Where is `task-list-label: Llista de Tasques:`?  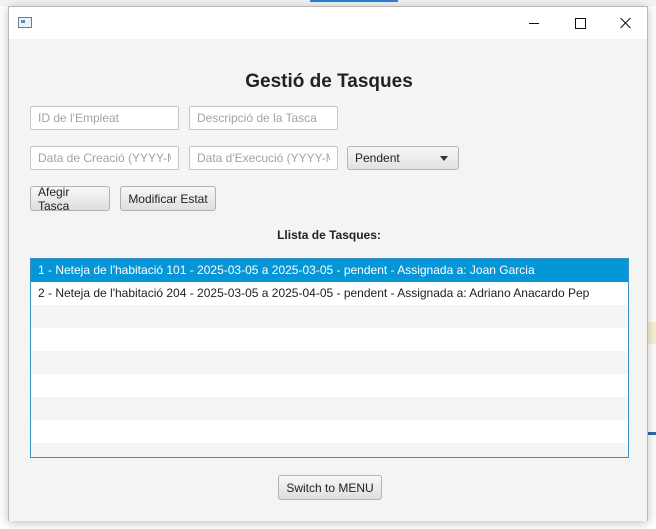 task-list-label: Llista de Tasques: is located at coordinates (329, 235).